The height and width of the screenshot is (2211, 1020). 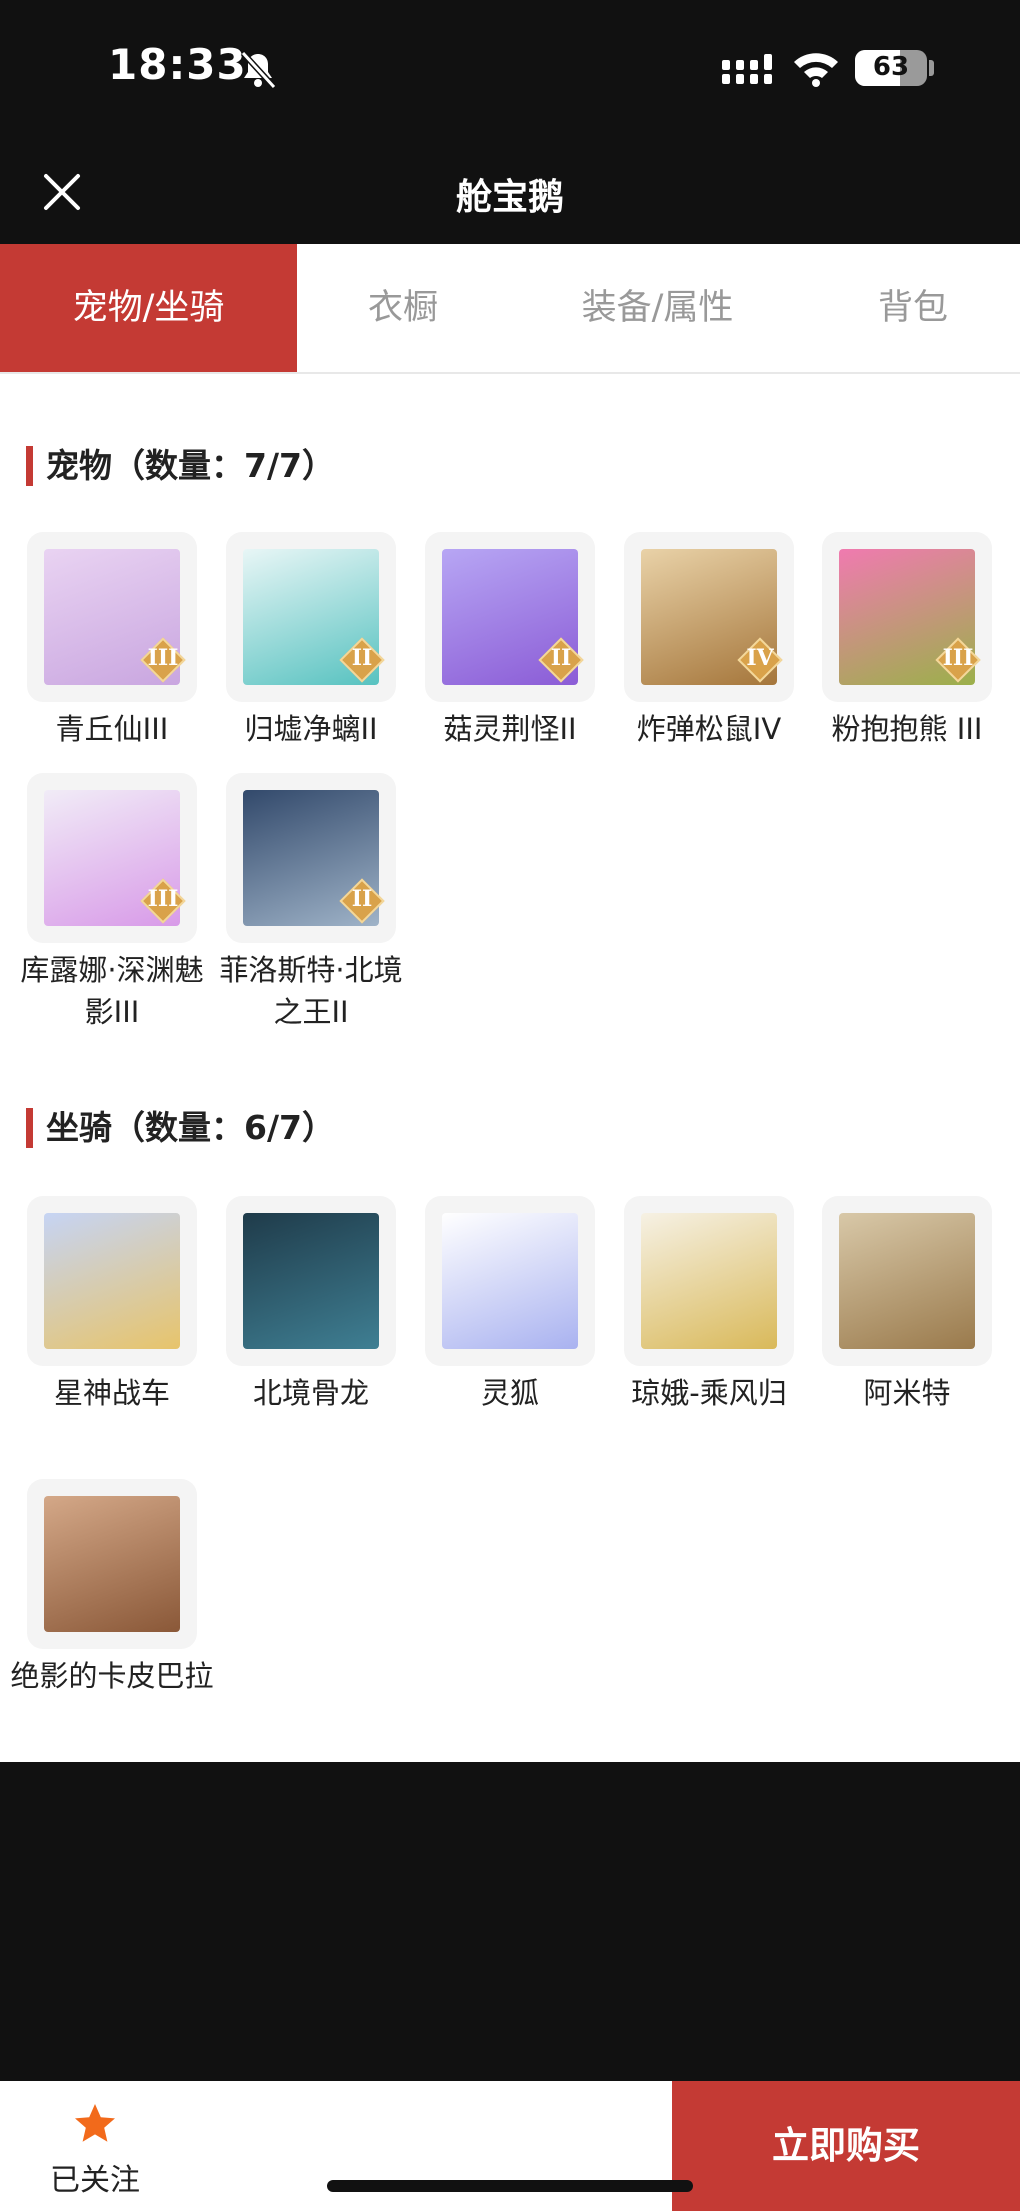 I want to click on home-indicator, so click(x=510, y=2186).